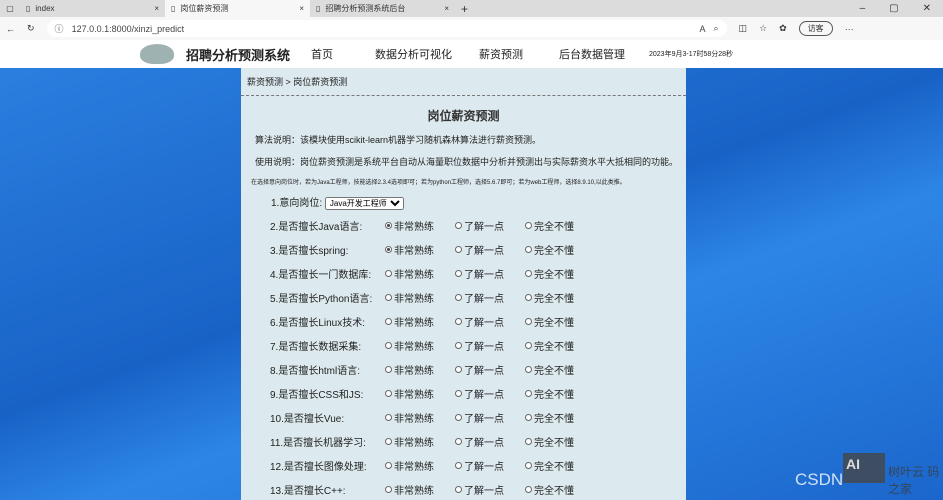  Describe the element at coordinates (237, 8) in the screenshot. I see `tab-predict: ▯ 岗位薪资预测 ×` at that location.